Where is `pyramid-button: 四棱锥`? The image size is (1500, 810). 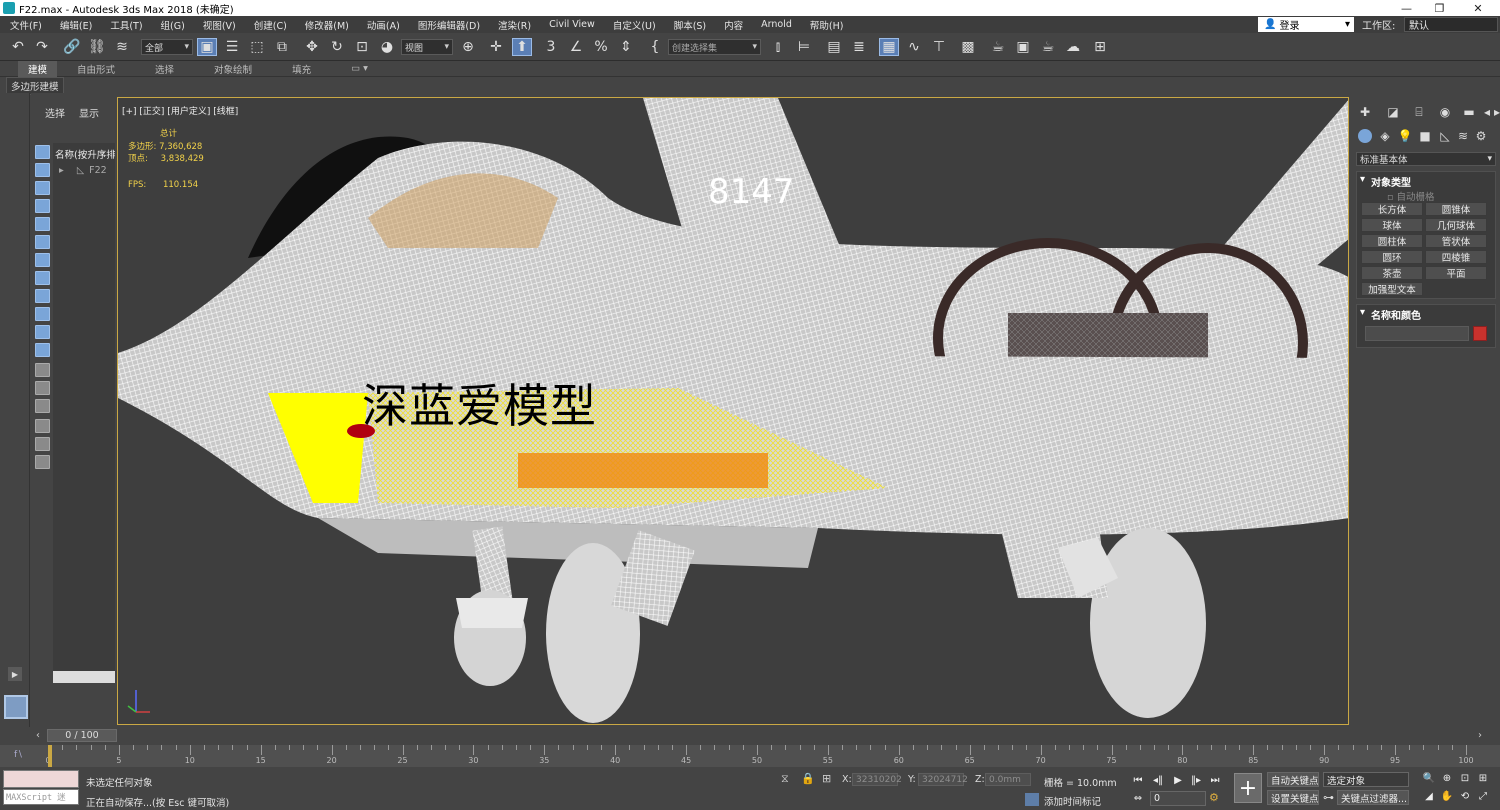
pyramid-button: 四棱锥 is located at coordinates (1456, 257).